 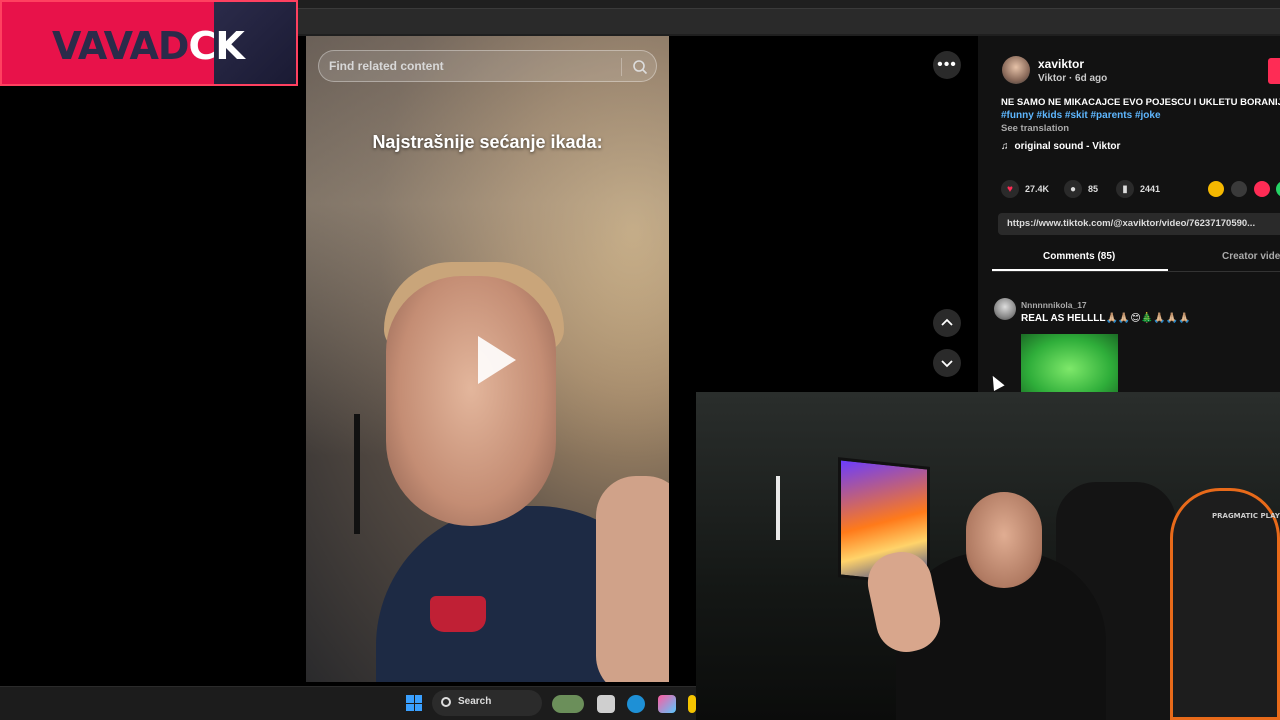 What do you see at coordinates (1061, 64) in the screenshot?
I see `creator-username: xaviktor` at bounding box center [1061, 64].